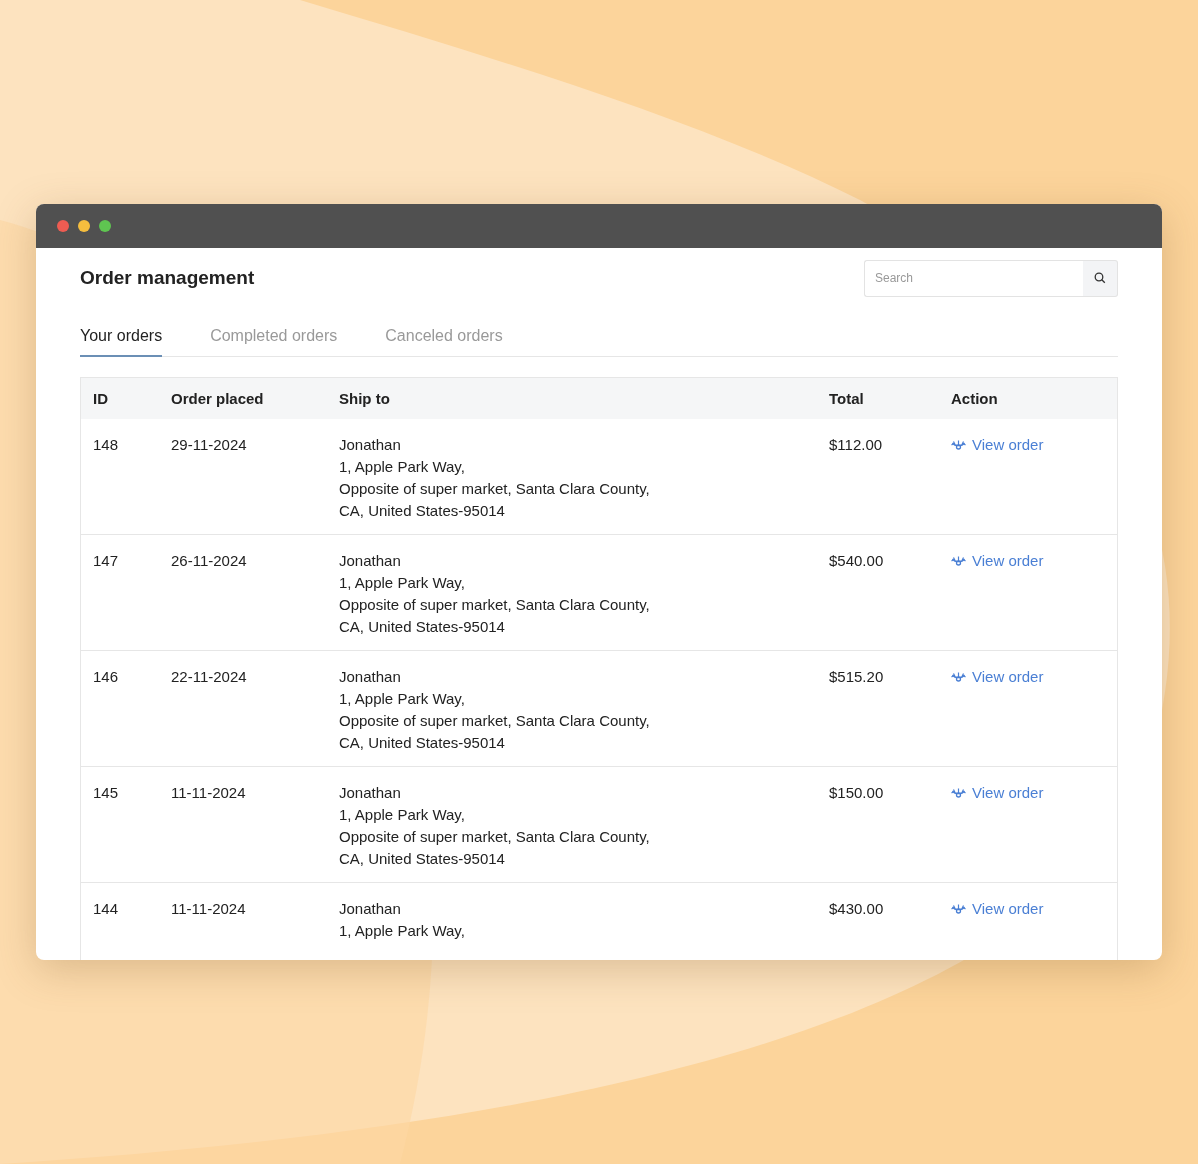 The width and height of the screenshot is (1198, 1164). What do you see at coordinates (106, 677) in the screenshot?
I see `table-cell-text: 146` at bounding box center [106, 677].